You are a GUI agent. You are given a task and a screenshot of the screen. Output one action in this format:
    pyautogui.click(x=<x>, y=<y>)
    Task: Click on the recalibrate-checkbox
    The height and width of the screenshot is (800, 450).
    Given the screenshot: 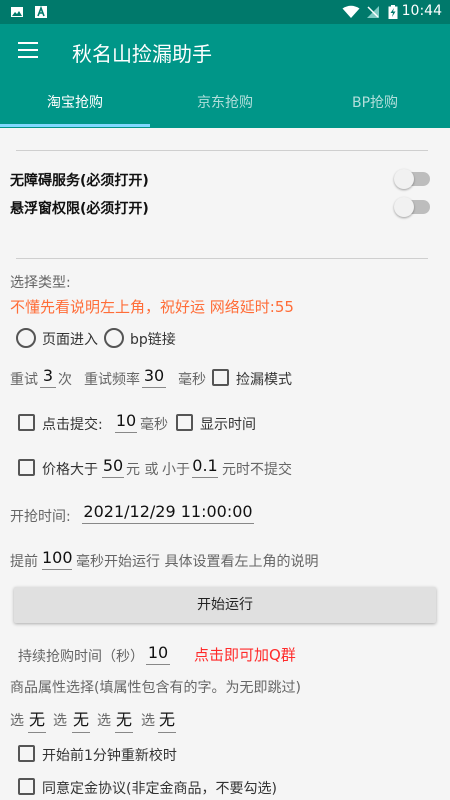 What is the action you would take?
    pyautogui.click(x=26, y=753)
    